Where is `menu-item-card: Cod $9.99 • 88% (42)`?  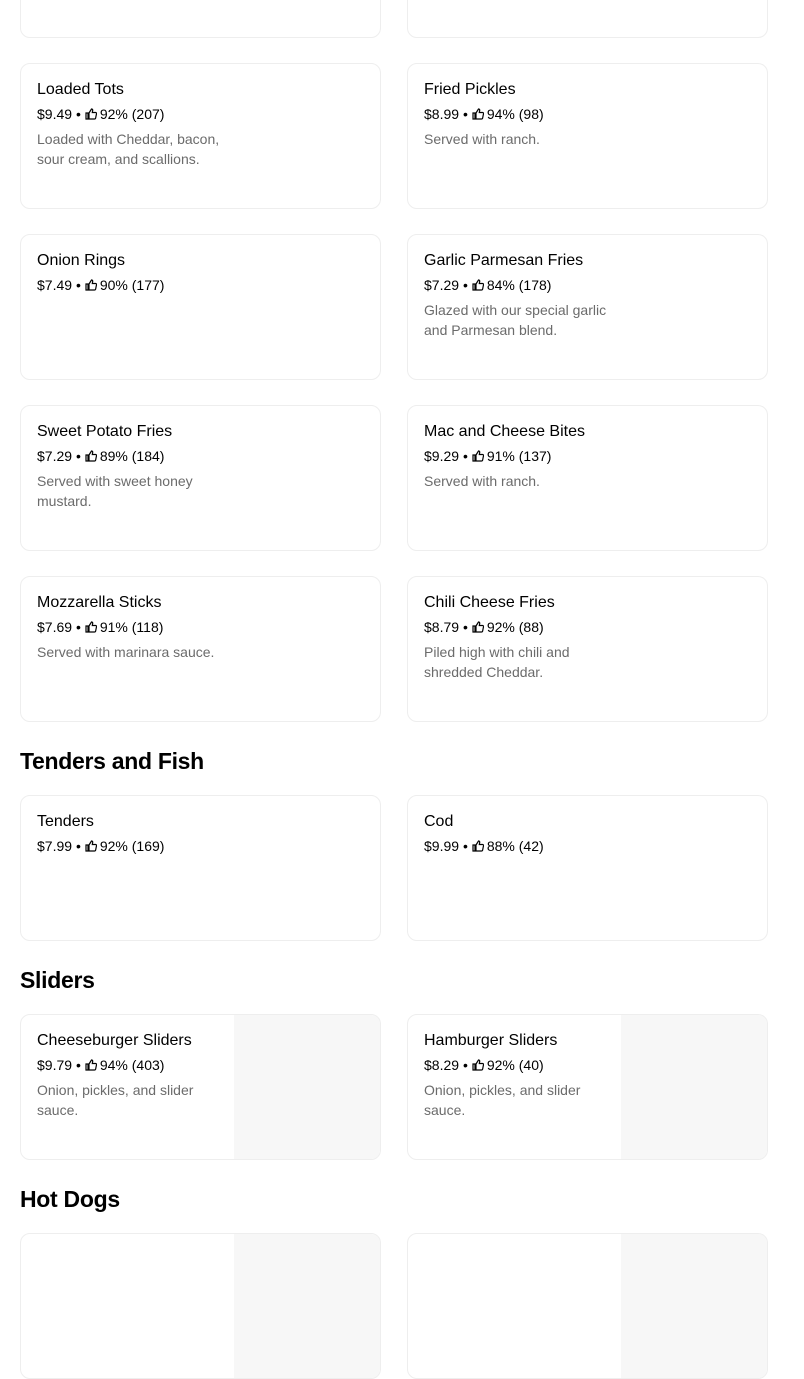 menu-item-card: Cod $9.99 • 88% (42) is located at coordinates (587, 868).